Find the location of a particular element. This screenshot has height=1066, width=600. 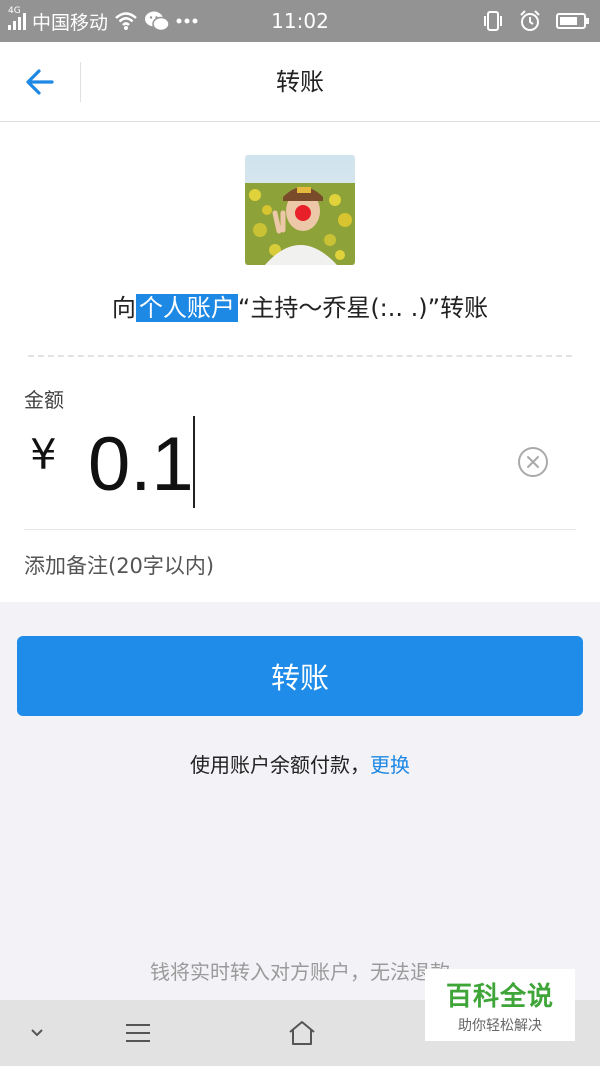

wechat-icon is located at coordinates (157, 21).